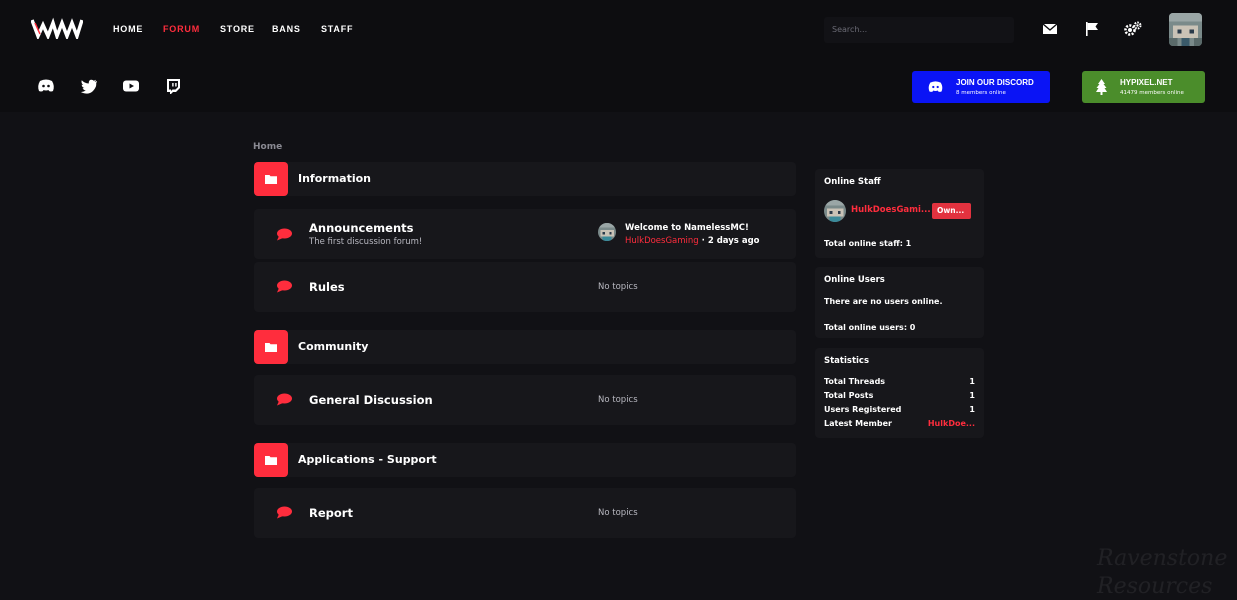 The image size is (1237, 600). What do you see at coordinates (729, 241) in the screenshot?
I see `latest-post-time: · 2 days ago` at bounding box center [729, 241].